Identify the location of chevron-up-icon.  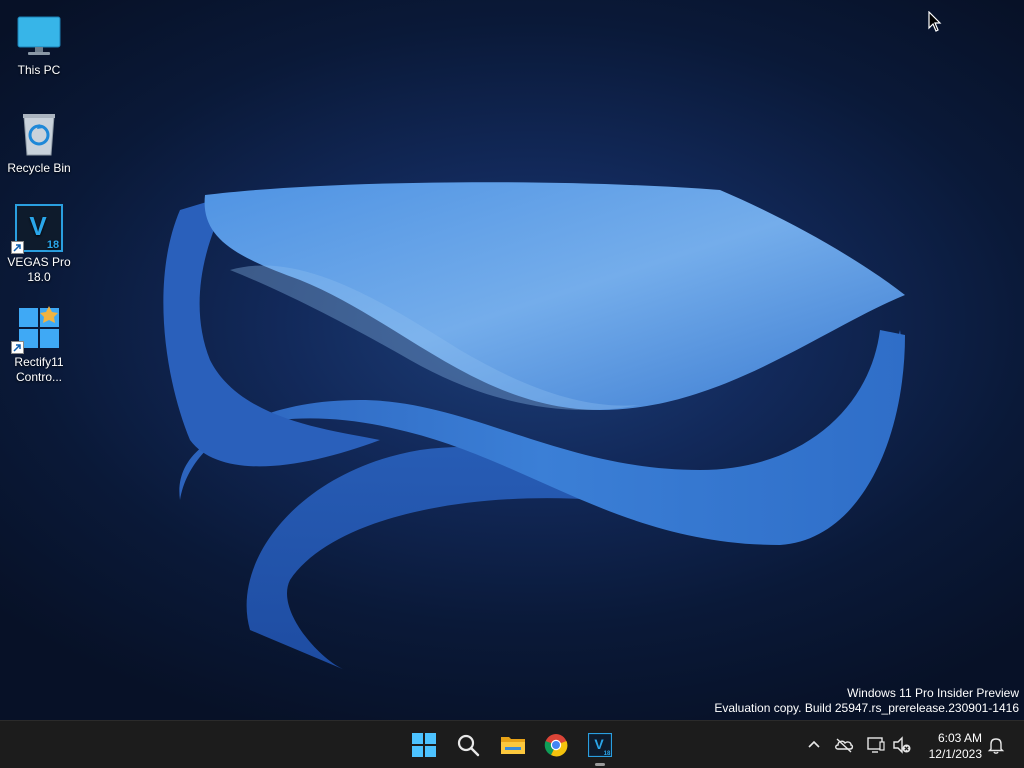
(814, 744).